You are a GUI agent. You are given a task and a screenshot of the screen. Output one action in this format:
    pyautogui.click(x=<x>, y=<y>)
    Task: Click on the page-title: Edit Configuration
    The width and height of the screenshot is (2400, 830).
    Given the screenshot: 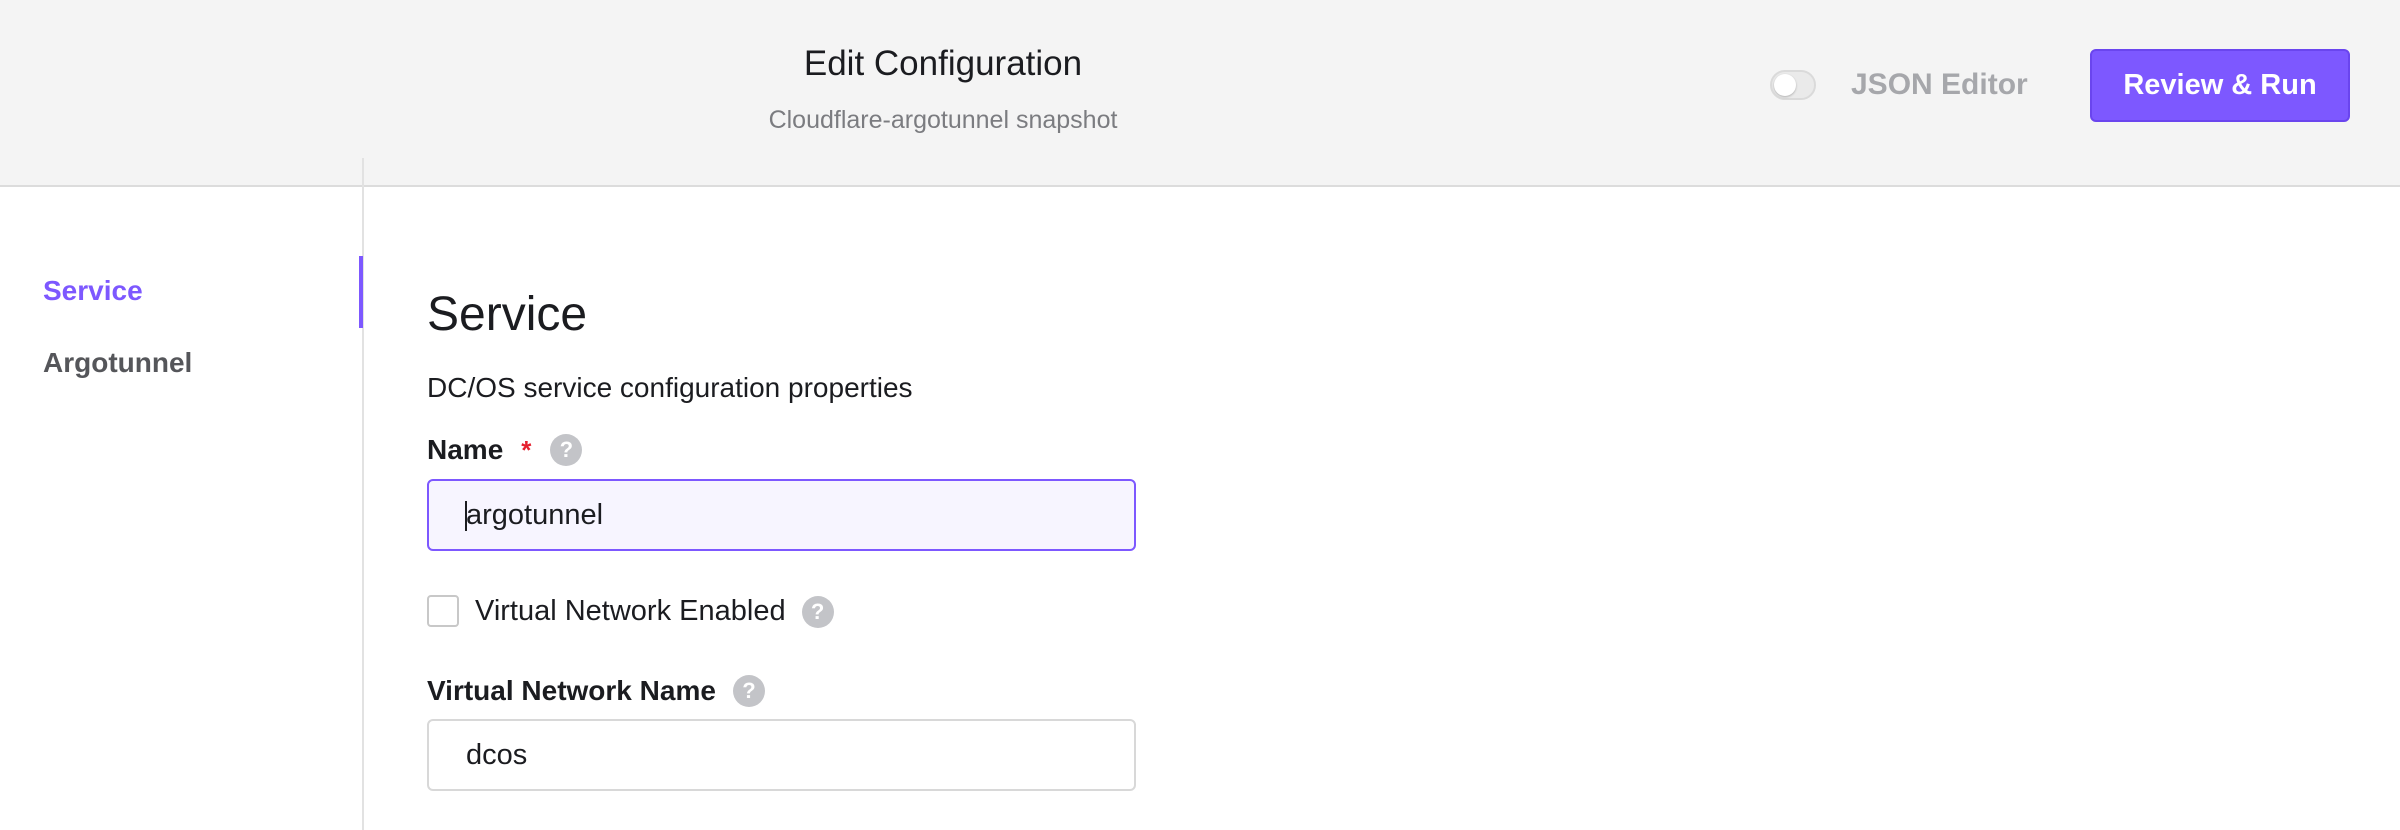 What is the action you would take?
    pyautogui.click(x=943, y=63)
    